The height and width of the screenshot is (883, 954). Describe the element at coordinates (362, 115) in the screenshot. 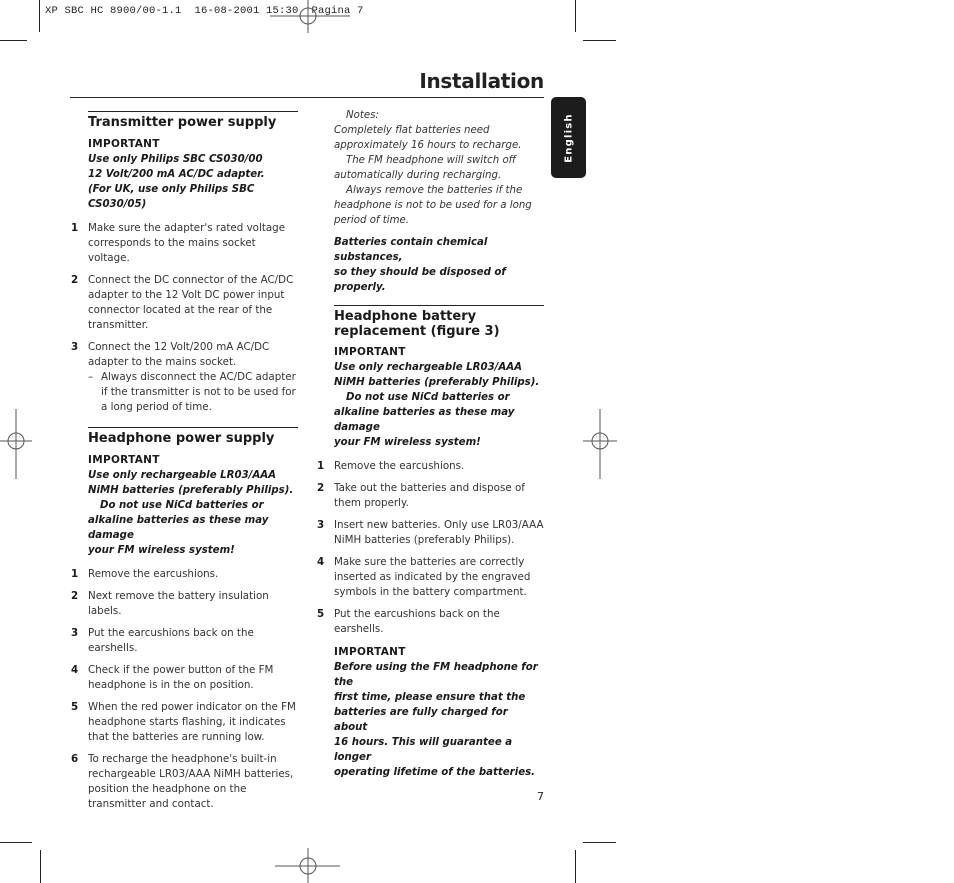

I see `notes-label: Notes:` at that location.